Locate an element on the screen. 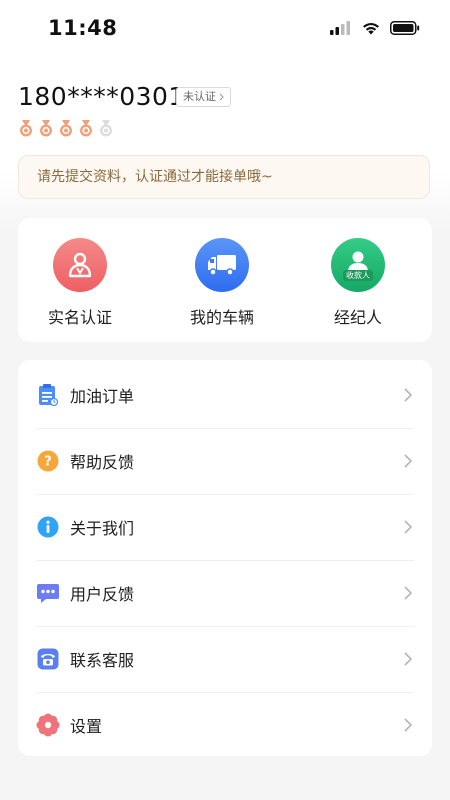 This screenshot has height=800, width=450. agent-icon: 收款人 is located at coordinates (358, 265).